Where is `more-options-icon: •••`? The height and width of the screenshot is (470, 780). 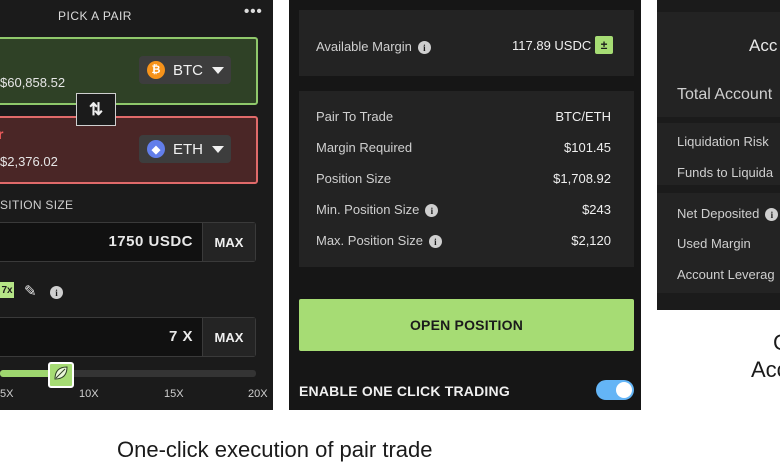
more-options-icon: ••• is located at coordinates (253, 11).